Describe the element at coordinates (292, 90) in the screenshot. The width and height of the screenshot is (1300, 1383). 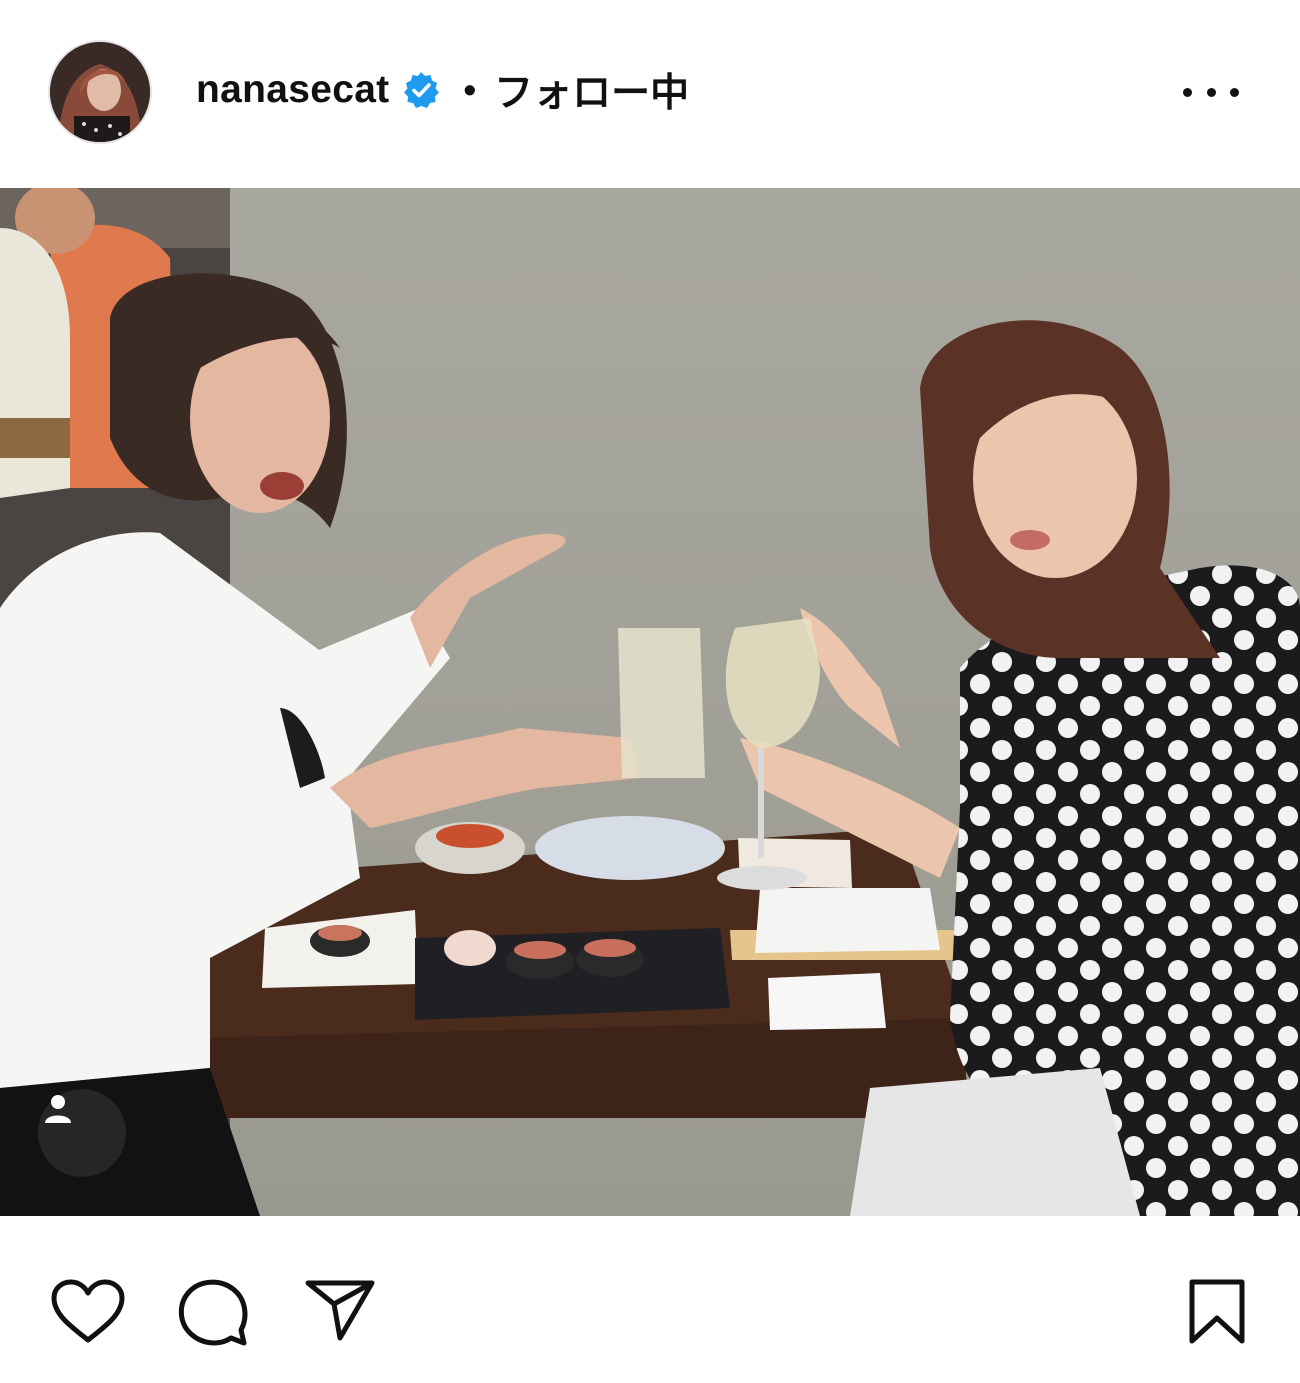
I see `username-link: nanasecat` at that location.